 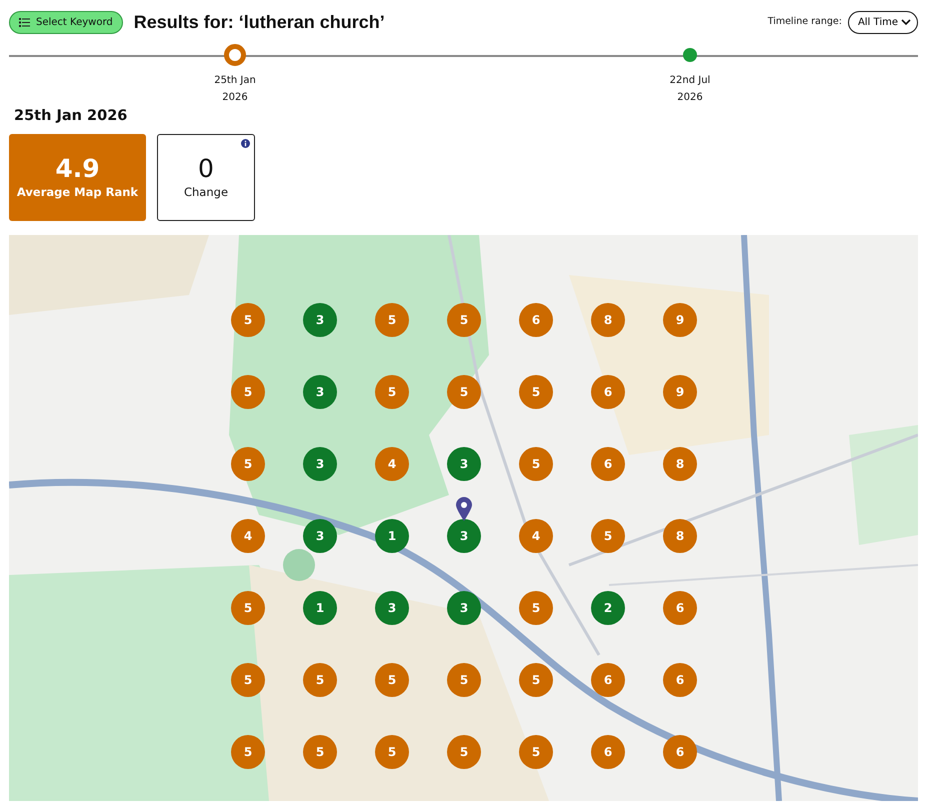 I want to click on chevron-down-icon, so click(x=906, y=22).